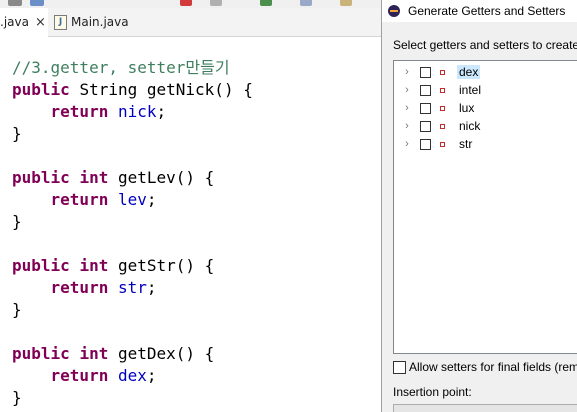 This screenshot has height=412, width=577. Describe the element at coordinates (466, 144) in the screenshot. I see `tree-item-label: str` at that location.